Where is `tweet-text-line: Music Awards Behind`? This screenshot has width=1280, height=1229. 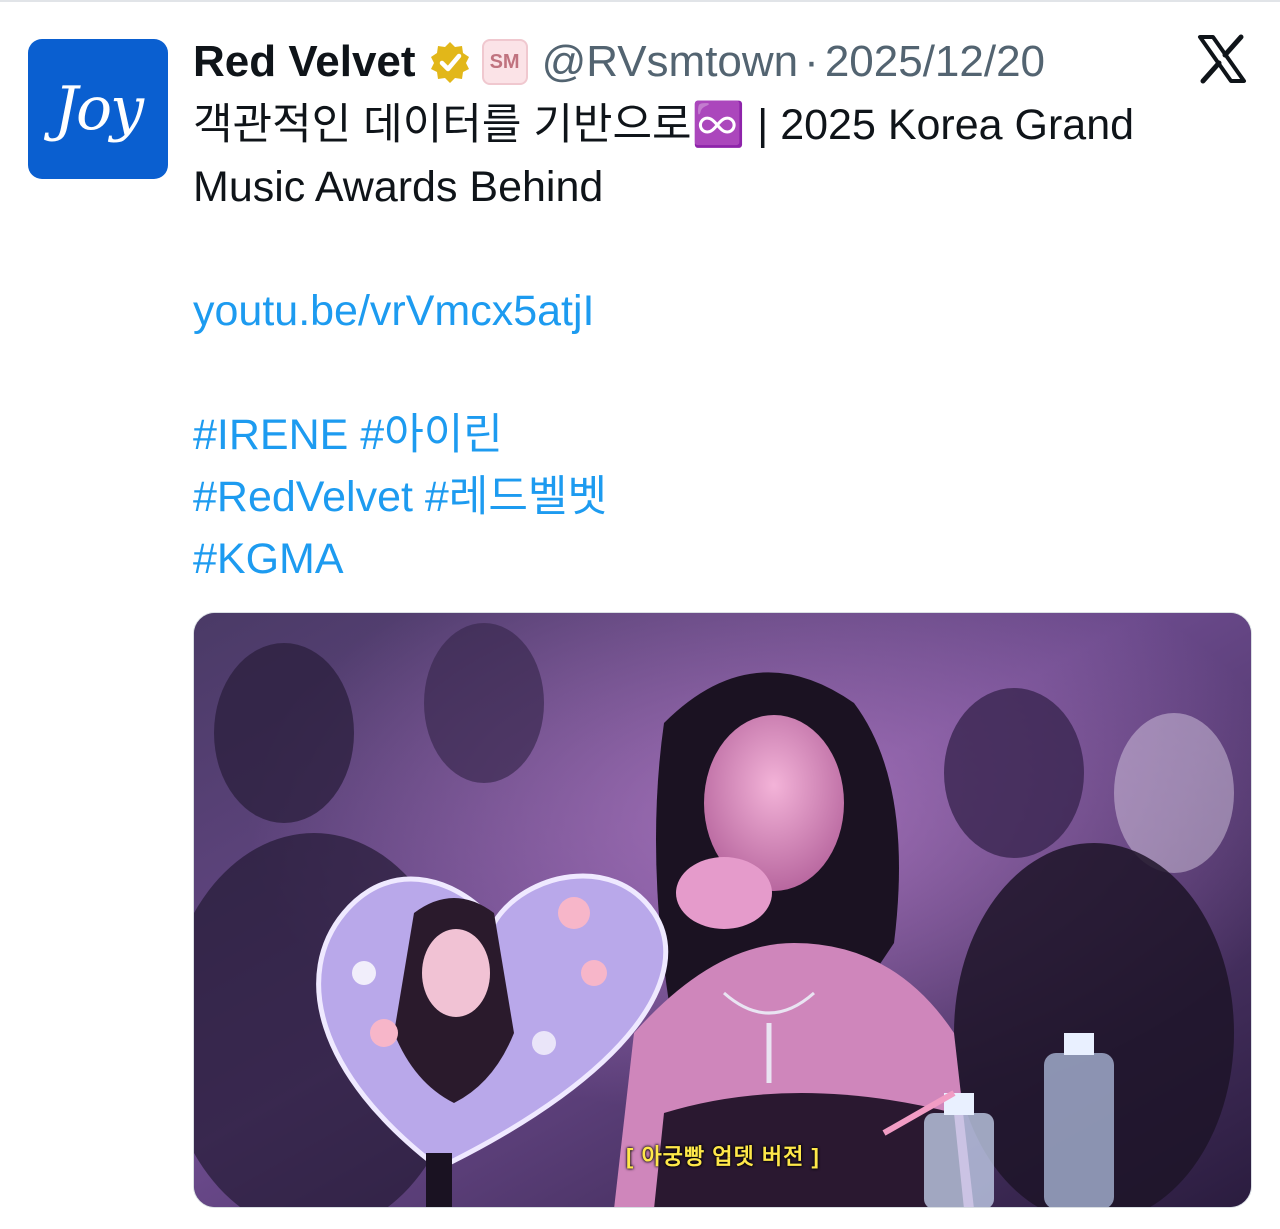 tweet-text-line: Music Awards Behind is located at coordinates (398, 187).